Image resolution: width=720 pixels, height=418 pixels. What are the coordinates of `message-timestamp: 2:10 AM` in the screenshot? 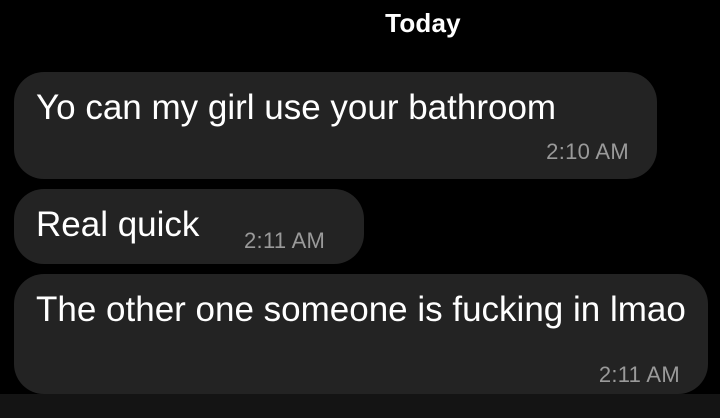 It's located at (587, 151).